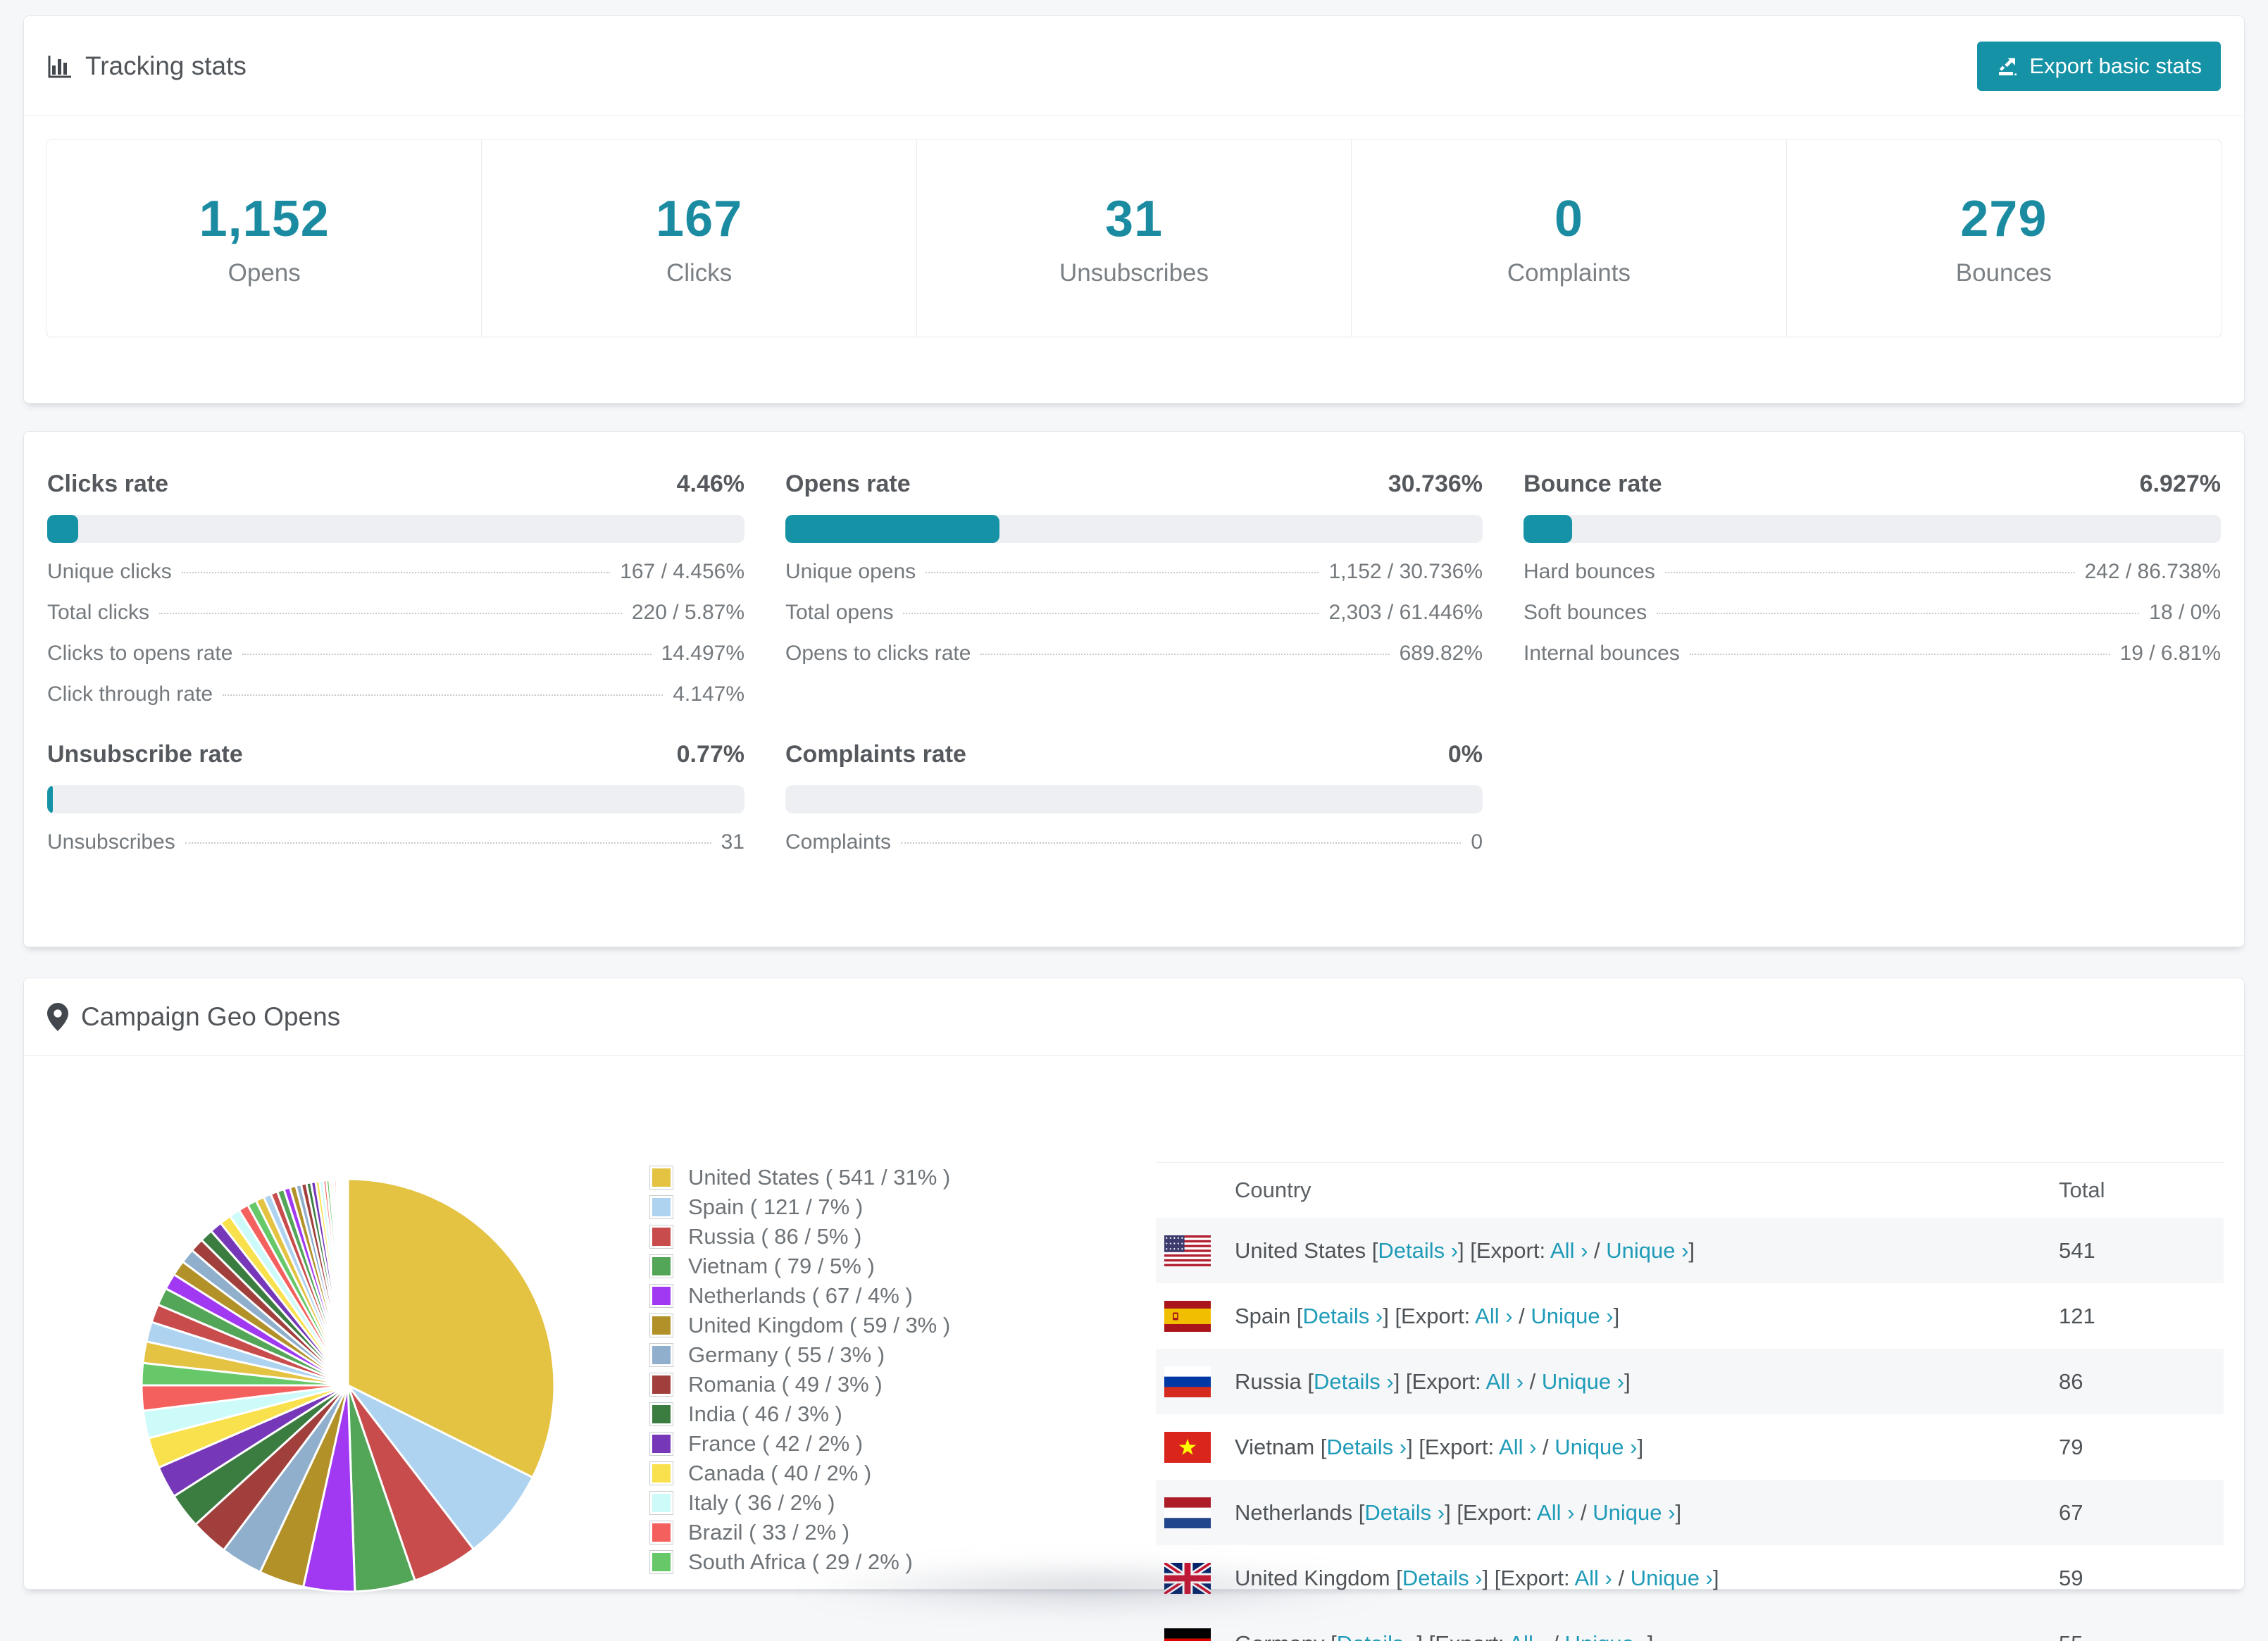 The width and height of the screenshot is (2268, 1641). What do you see at coordinates (661, 1178) in the screenshot?
I see `legend-swatch-united-states` at bounding box center [661, 1178].